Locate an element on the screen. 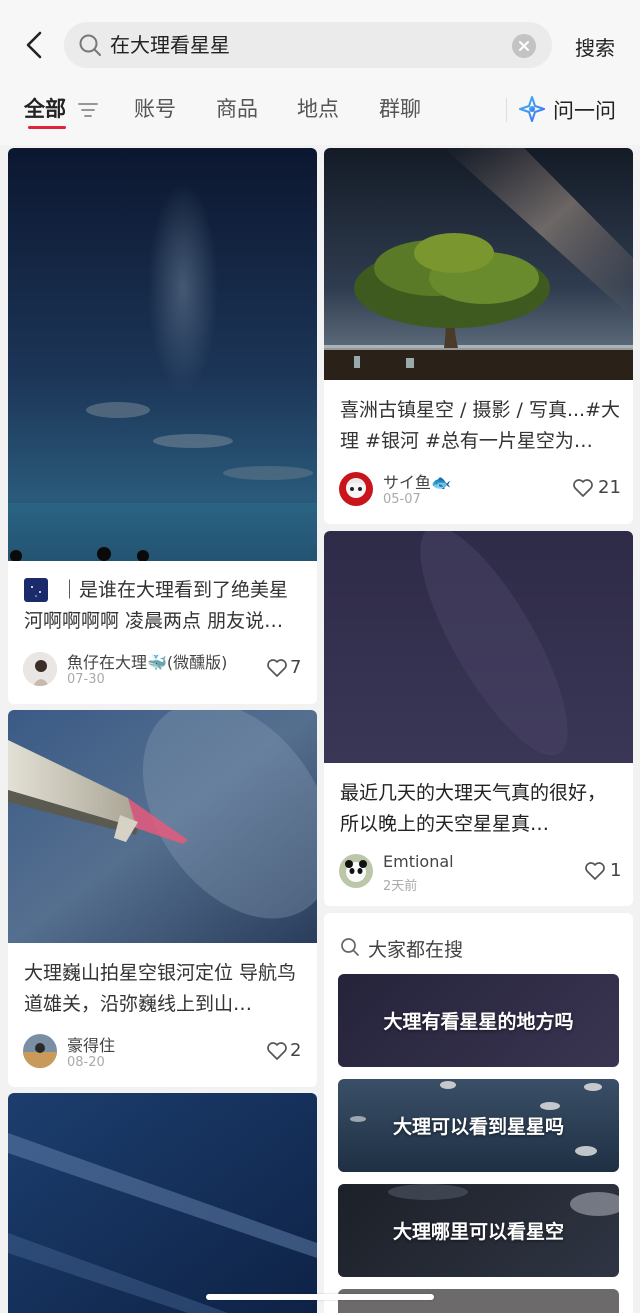 The width and height of the screenshot is (640, 1313). tab-all: 全部 is located at coordinates (45, 109).